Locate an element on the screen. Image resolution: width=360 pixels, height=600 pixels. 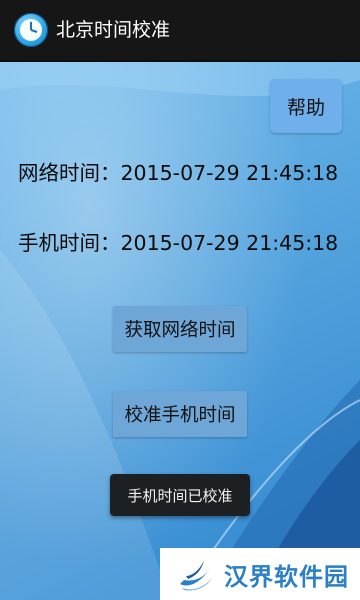
app-title: 北京时间校准 is located at coordinates (113, 30).